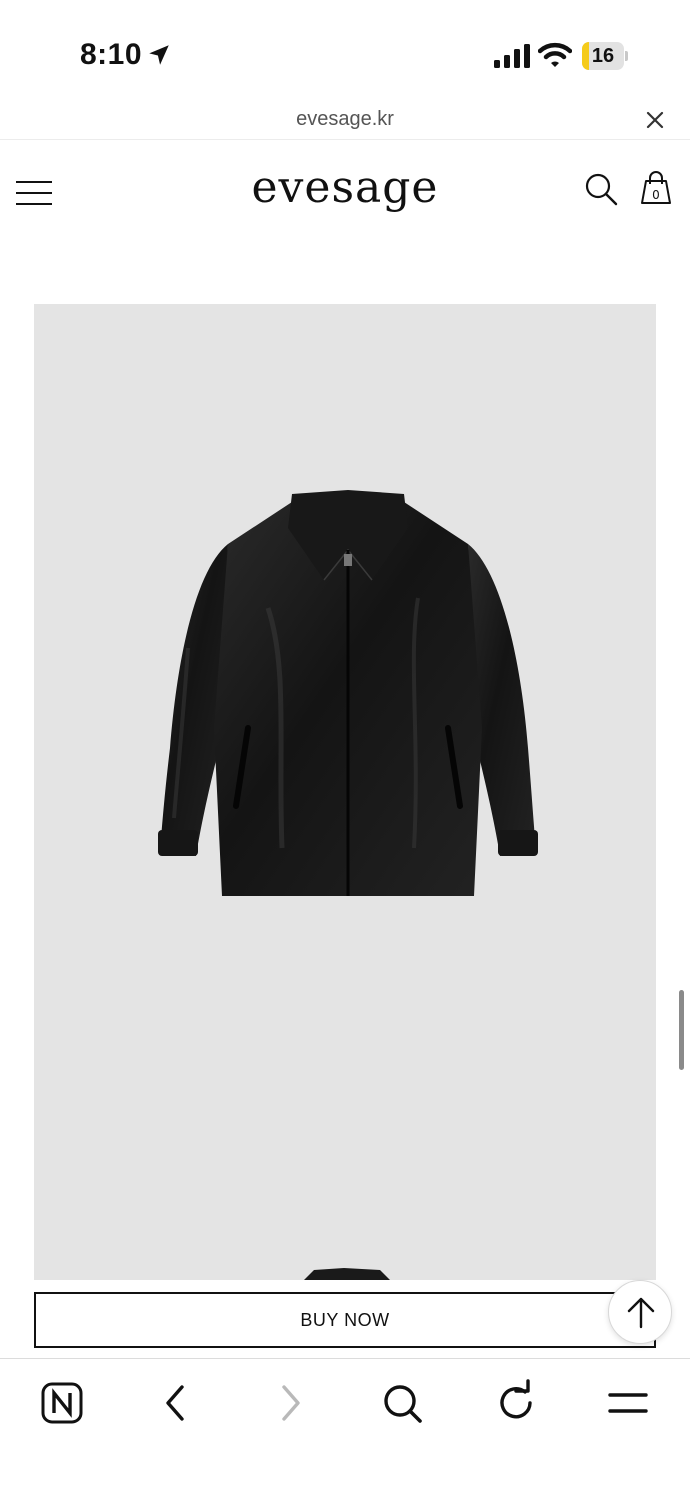  I want to click on battery-body: 16, so click(603, 56).